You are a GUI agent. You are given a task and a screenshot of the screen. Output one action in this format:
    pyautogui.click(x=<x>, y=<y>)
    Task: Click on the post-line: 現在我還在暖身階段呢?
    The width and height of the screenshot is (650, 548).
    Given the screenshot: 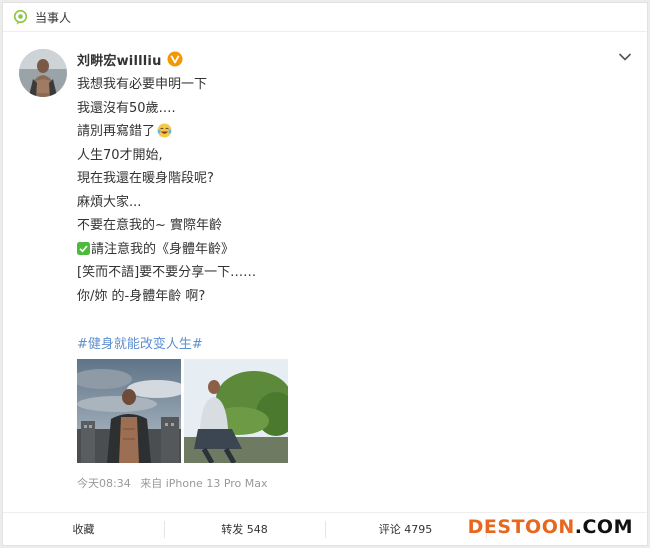 What is the action you would take?
    pyautogui.click(x=145, y=178)
    